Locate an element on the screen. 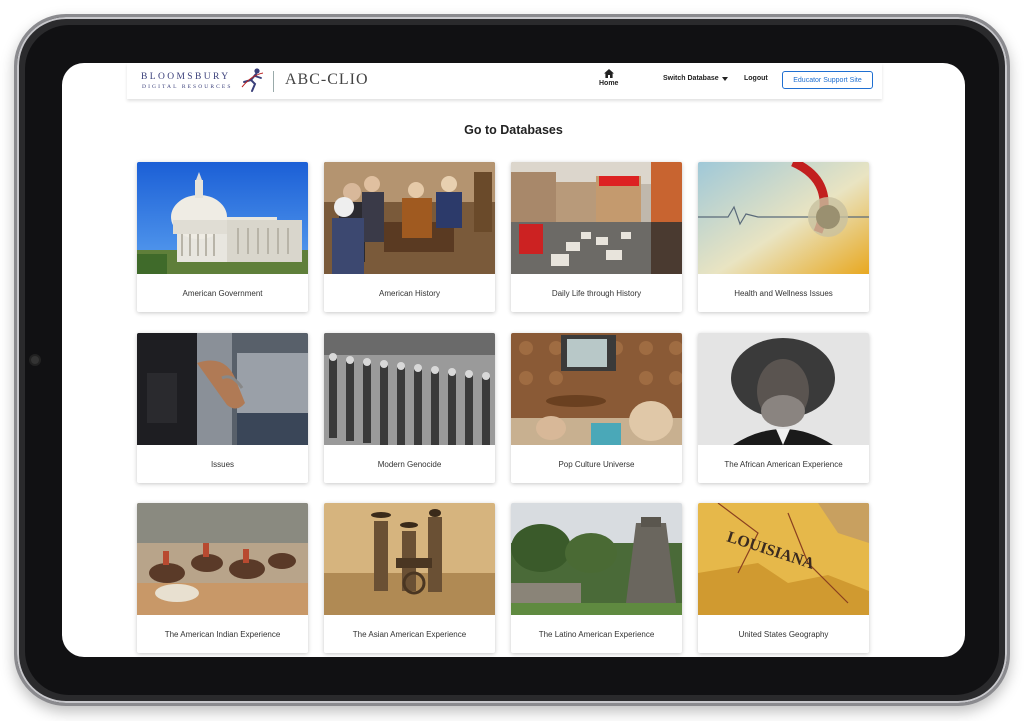 This screenshot has height=721, width=1024. bloomsbury-logo: BLOOMSBURY DIGITAL RESOURCES is located at coordinates (196, 82).